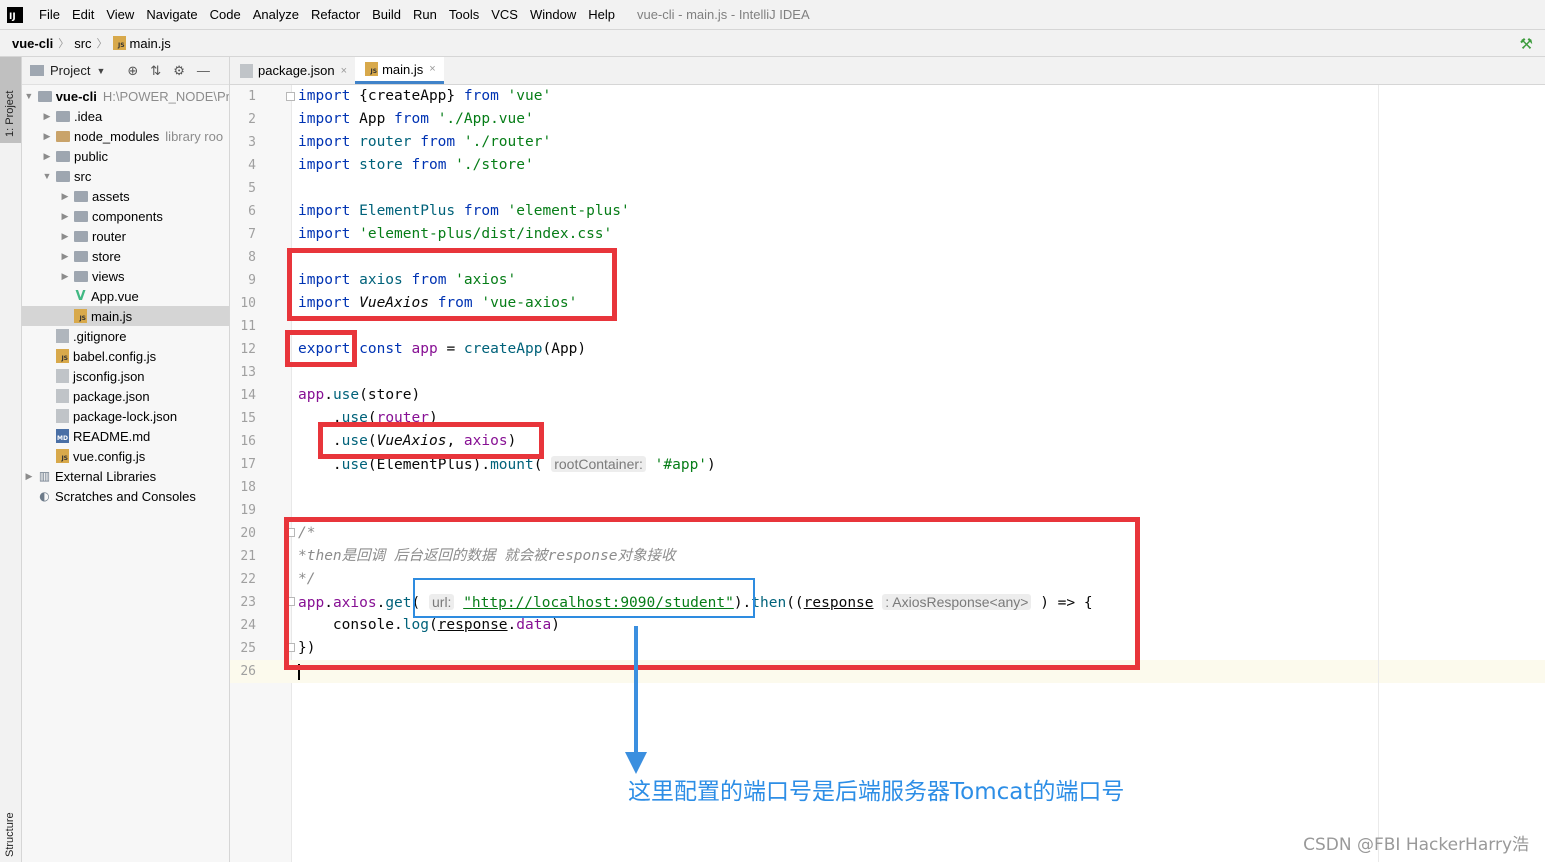 This screenshot has width=1545, height=862. I want to click on code-line: import 'element-plus/dist/index.css', so click(455, 234).